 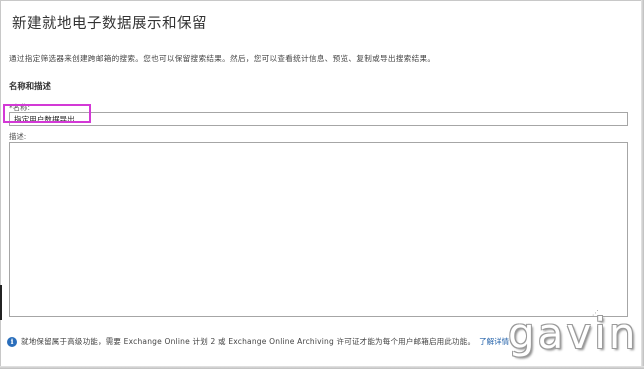 What do you see at coordinates (30, 86) in the screenshot?
I see `section-heading: 名称和描述` at bounding box center [30, 86].